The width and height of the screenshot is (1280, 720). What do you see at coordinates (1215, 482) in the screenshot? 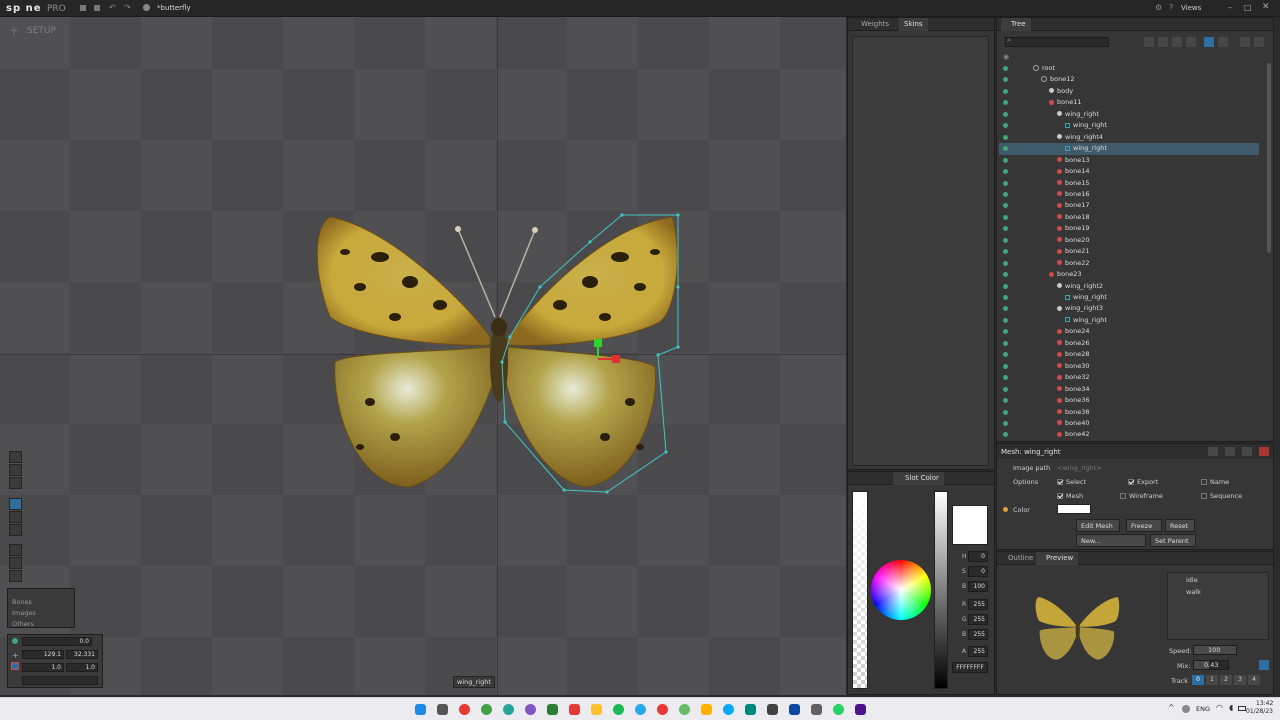
I see `name-checkbox: Name` at bounding box center [1215, 482].